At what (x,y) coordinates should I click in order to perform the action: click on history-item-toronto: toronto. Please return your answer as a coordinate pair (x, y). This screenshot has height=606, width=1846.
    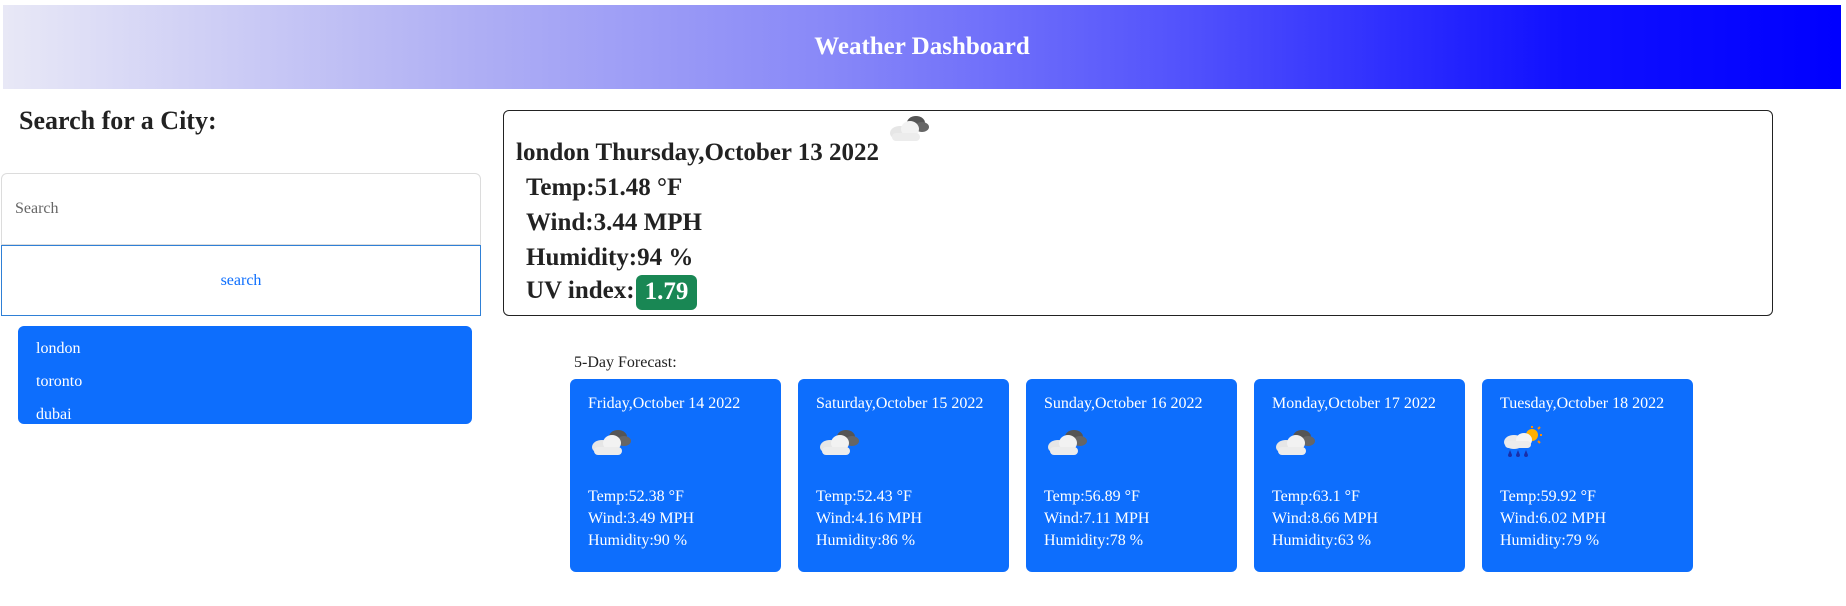
    Looking at the image, I should click on (245, 381).